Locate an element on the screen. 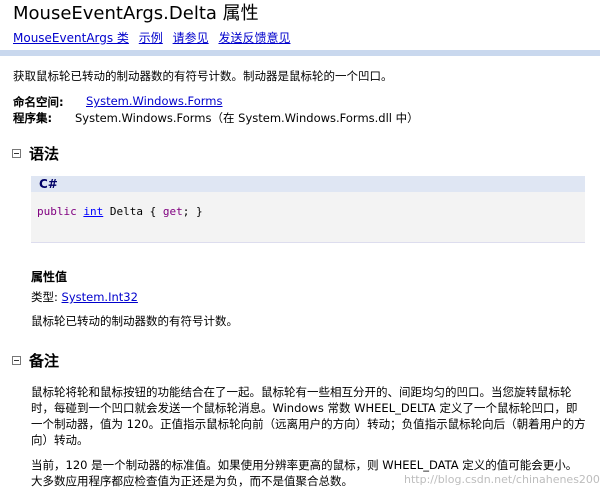  code-block: C# public int Delta { get; } is located at coordinates (308, 209).